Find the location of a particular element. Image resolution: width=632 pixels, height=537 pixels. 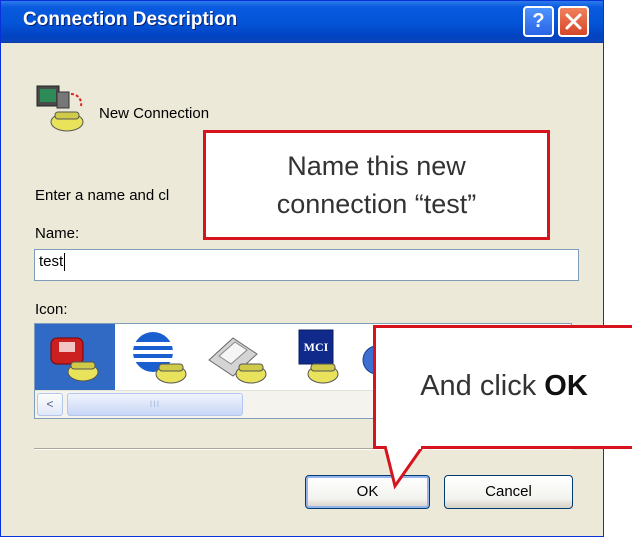

text-caret is located at coordinates (65, 262).